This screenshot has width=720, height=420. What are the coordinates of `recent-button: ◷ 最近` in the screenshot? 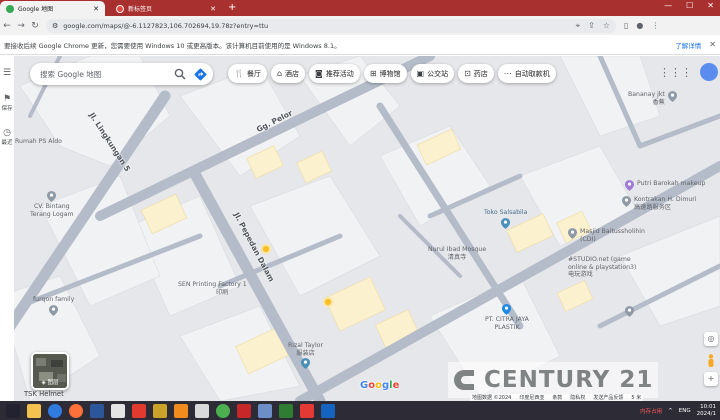 It's located at (7, 137).